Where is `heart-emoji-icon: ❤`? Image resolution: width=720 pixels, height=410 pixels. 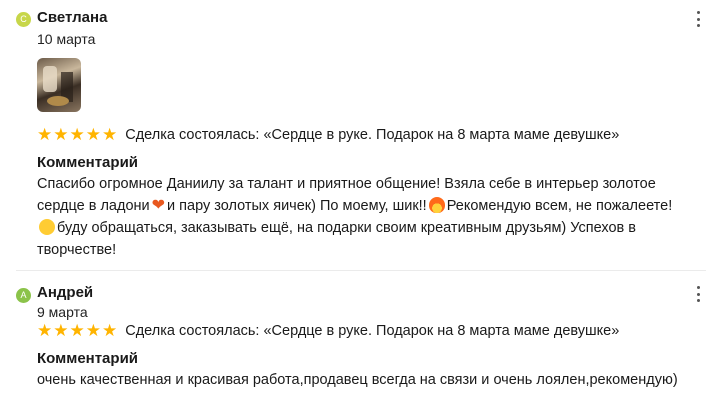 heart-emoji-icon: ❤ is located at coordinates (158, 205).